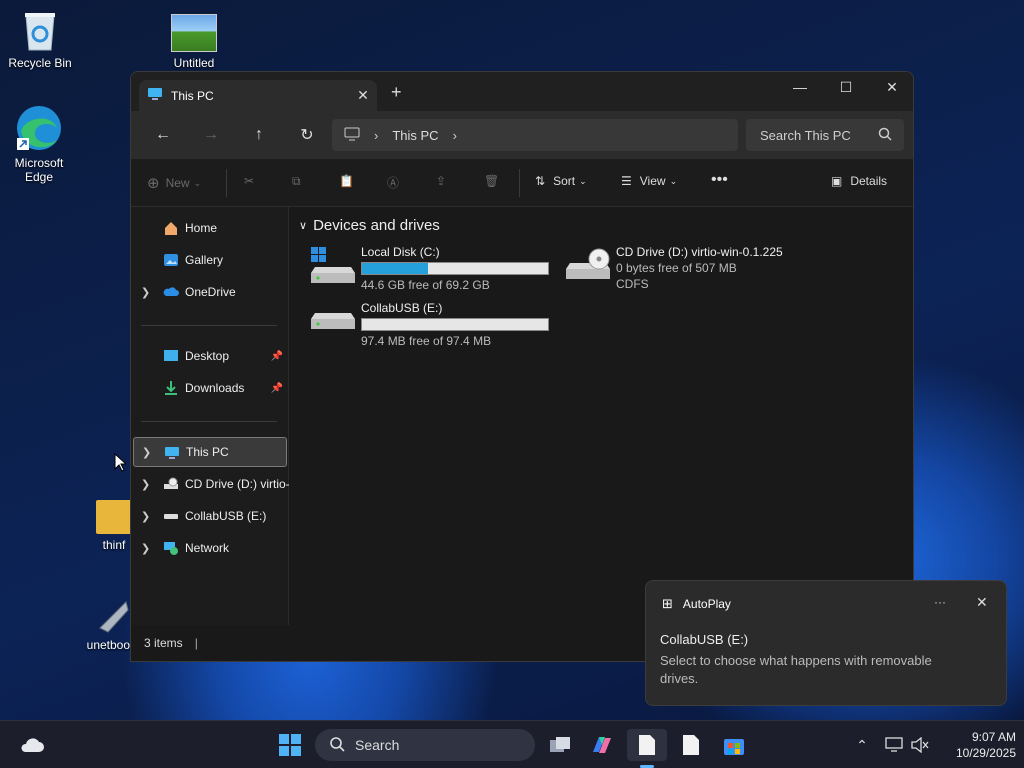  Describe the element at coordinates (540, 181) in the screenshot. I see `sort-icon: ⇅` at that location.